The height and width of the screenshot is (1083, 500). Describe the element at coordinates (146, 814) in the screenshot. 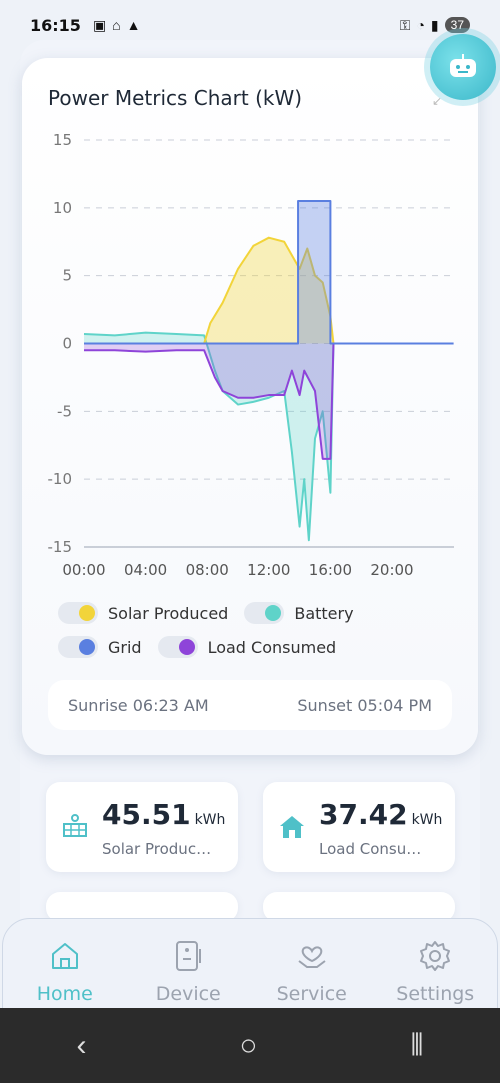

I see `stat-number: 45.51` at that location.